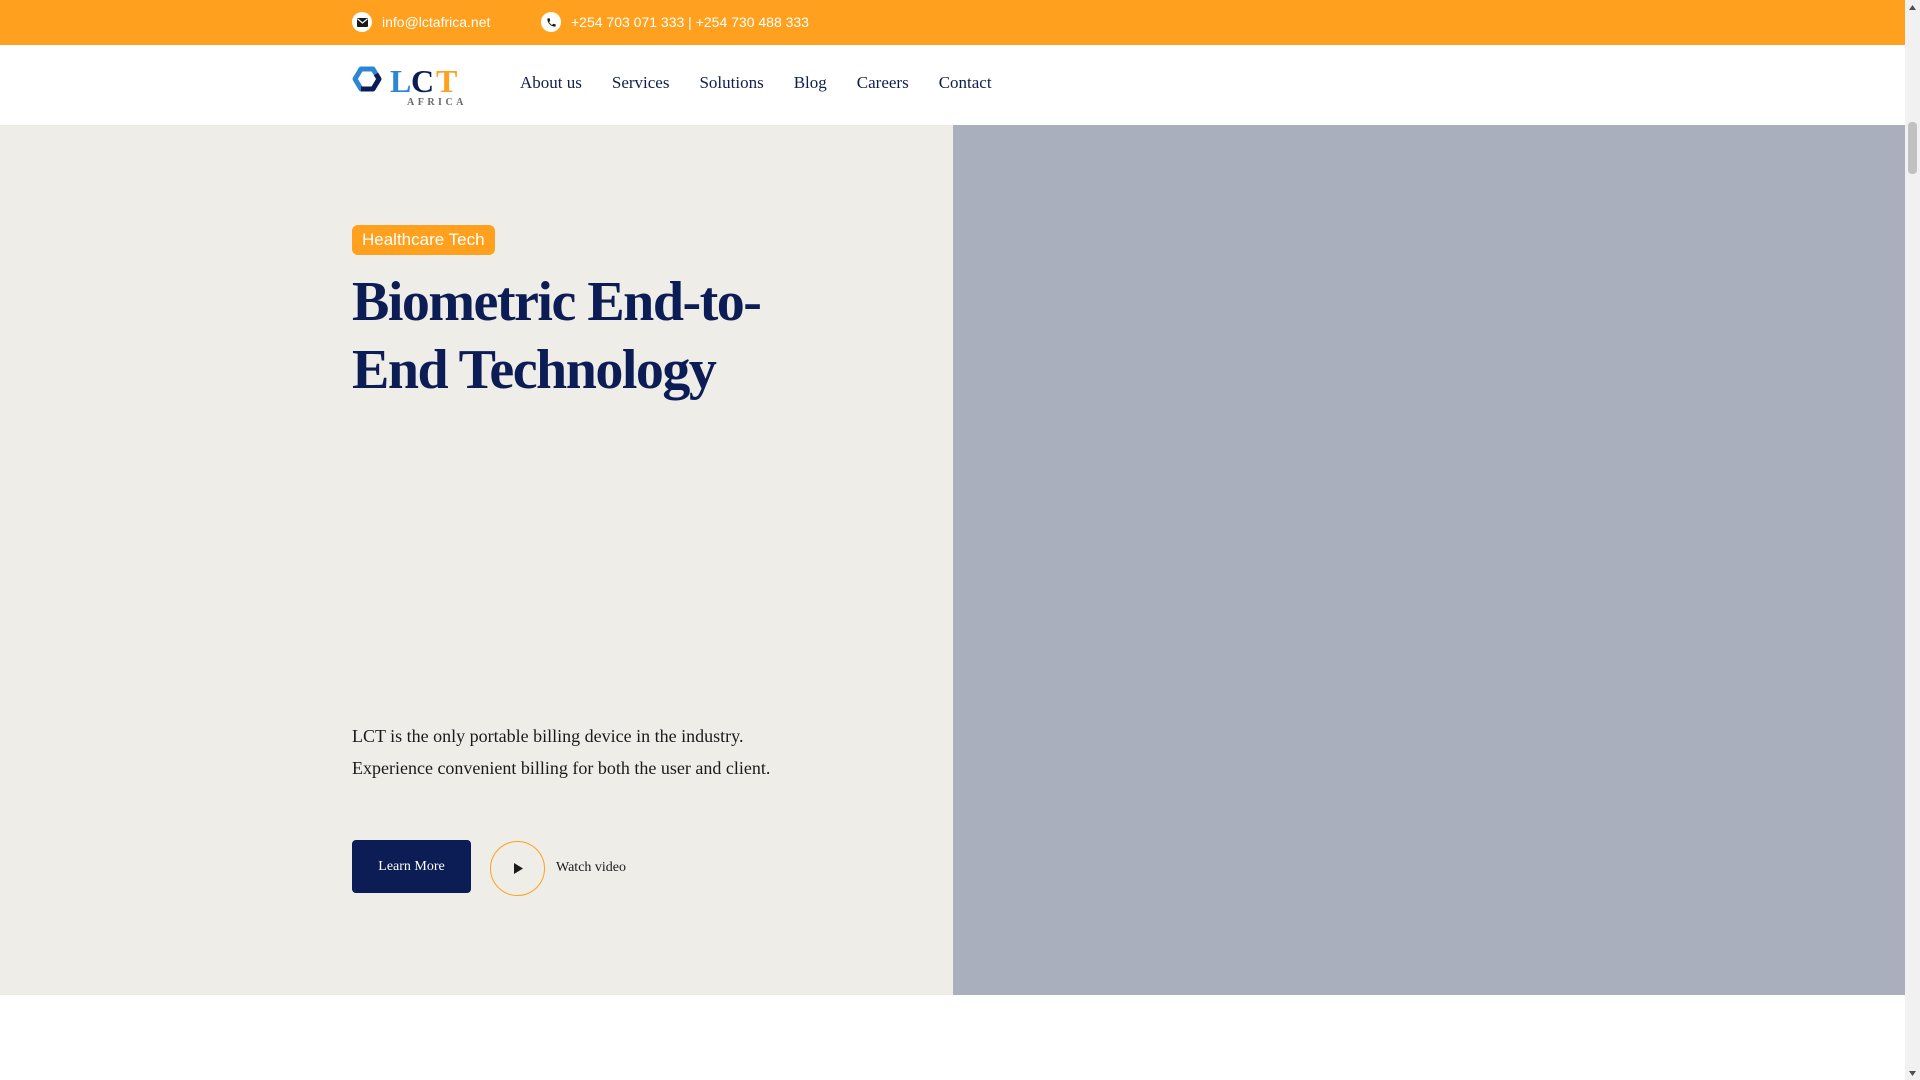 The image size is (1920, 1080). Describe the element at coordinates (810, 83) in the screenshot. I see `nav-blog: Blog` at that location.